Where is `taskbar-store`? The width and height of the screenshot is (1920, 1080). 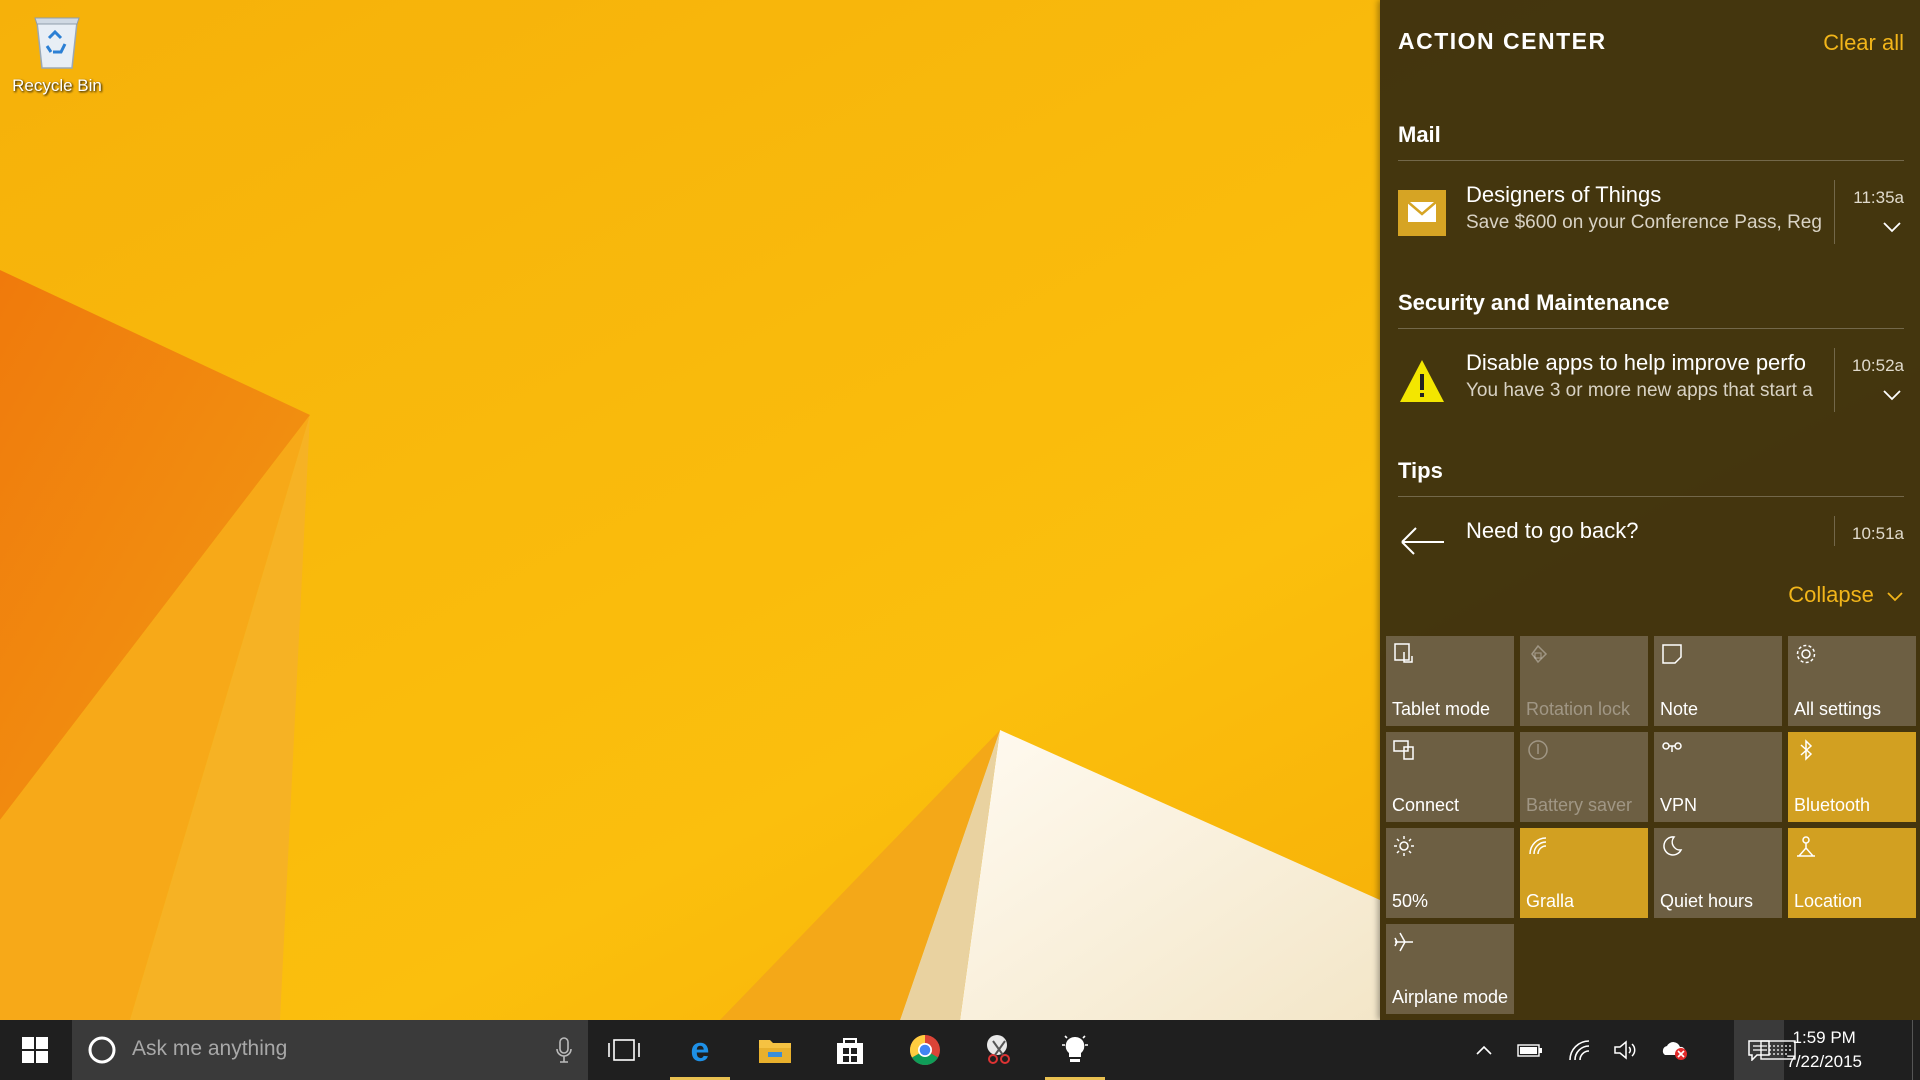 taskbar-store is located at coordinates (850, 1050).